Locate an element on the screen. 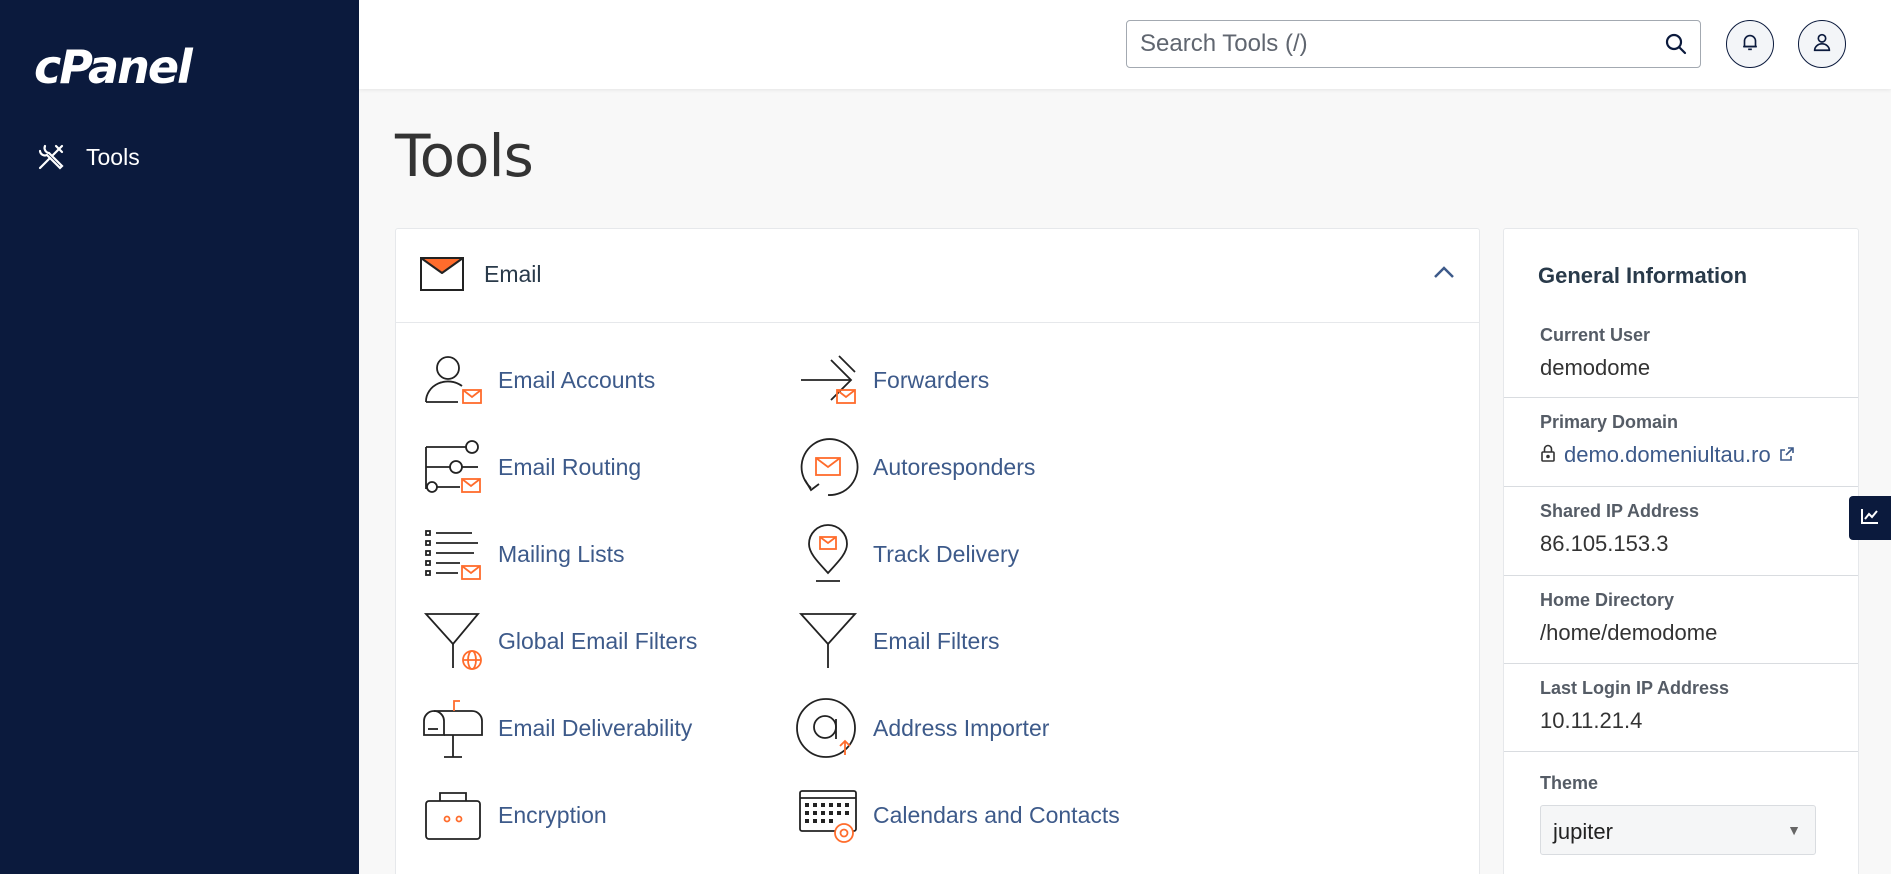 This screenshot has height=874, width=1891. tool-label: Forwarders is located at coordinates (931, 379).